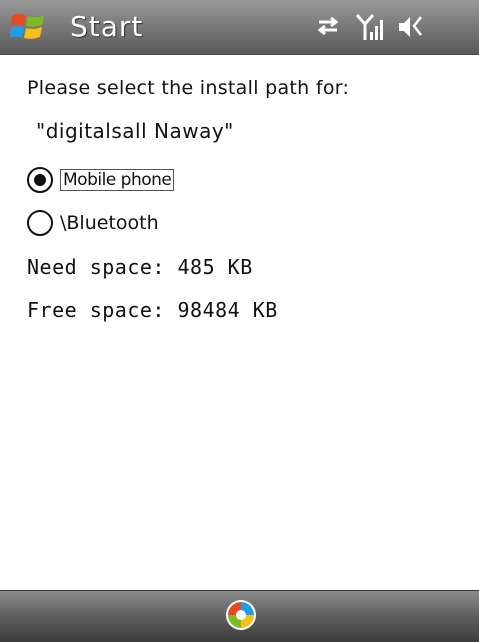 This screenshot has height=642, width=479. I want to click on volume-icon, so click(411, 27).